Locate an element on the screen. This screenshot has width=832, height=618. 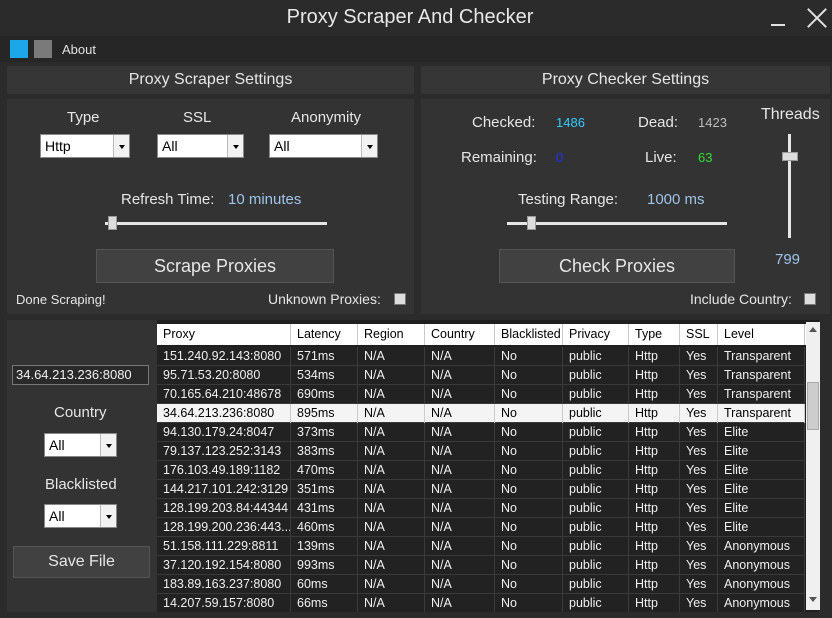
column-header: Blacklisted is located at coordinates (529, 334).